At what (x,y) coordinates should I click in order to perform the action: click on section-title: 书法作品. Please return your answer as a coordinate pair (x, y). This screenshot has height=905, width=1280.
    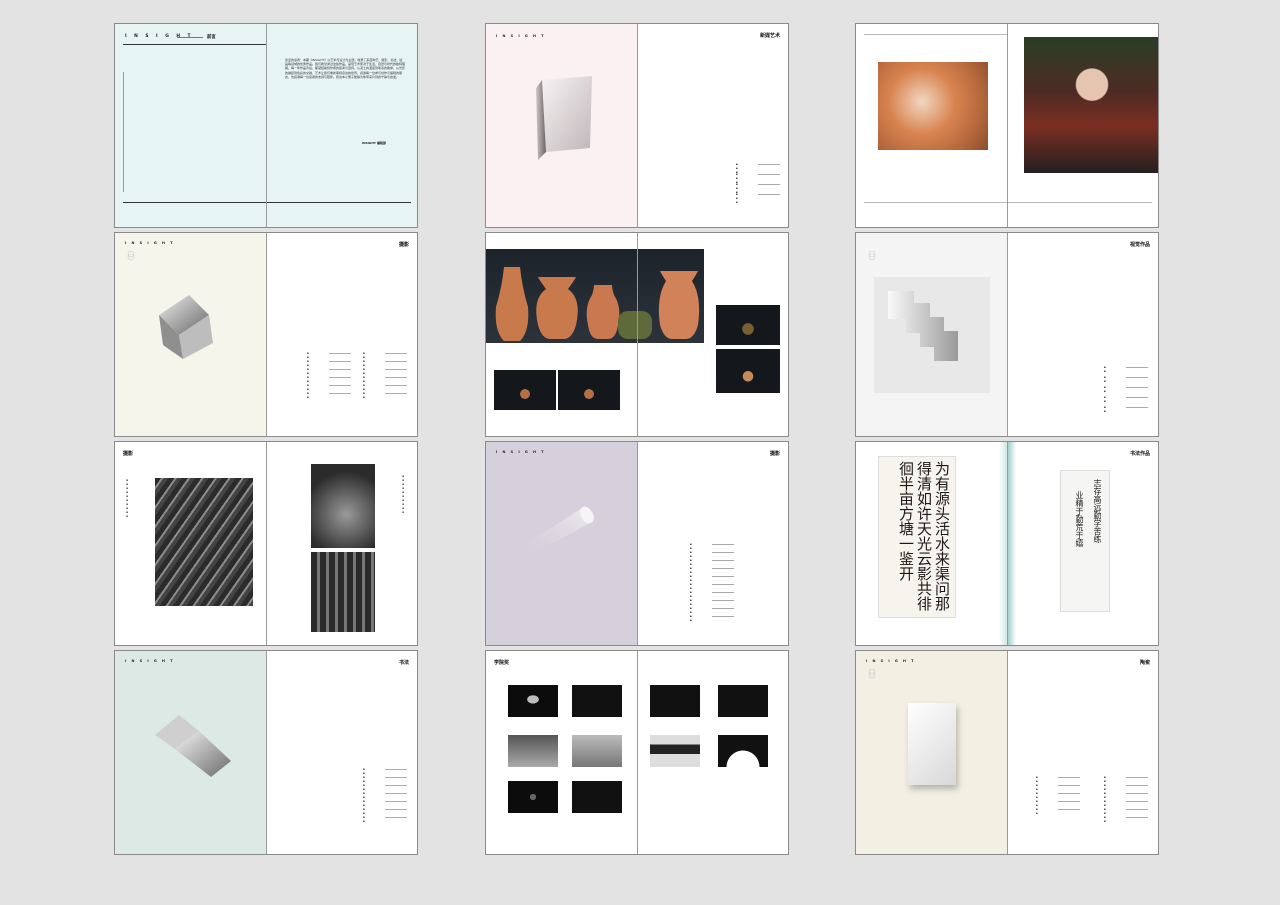
    Looking at the image, I should click on (1139, 454).